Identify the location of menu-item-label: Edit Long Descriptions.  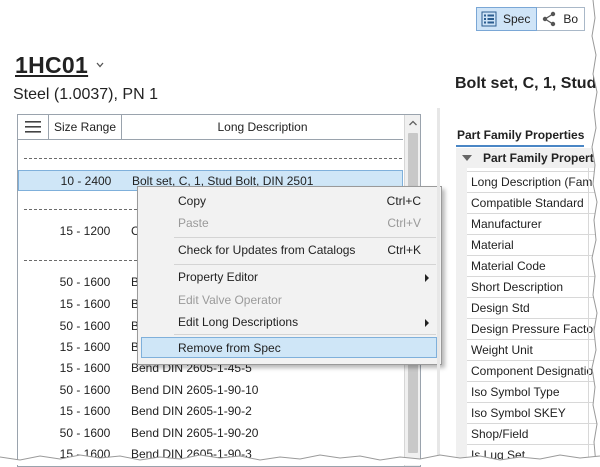
(238, 322).